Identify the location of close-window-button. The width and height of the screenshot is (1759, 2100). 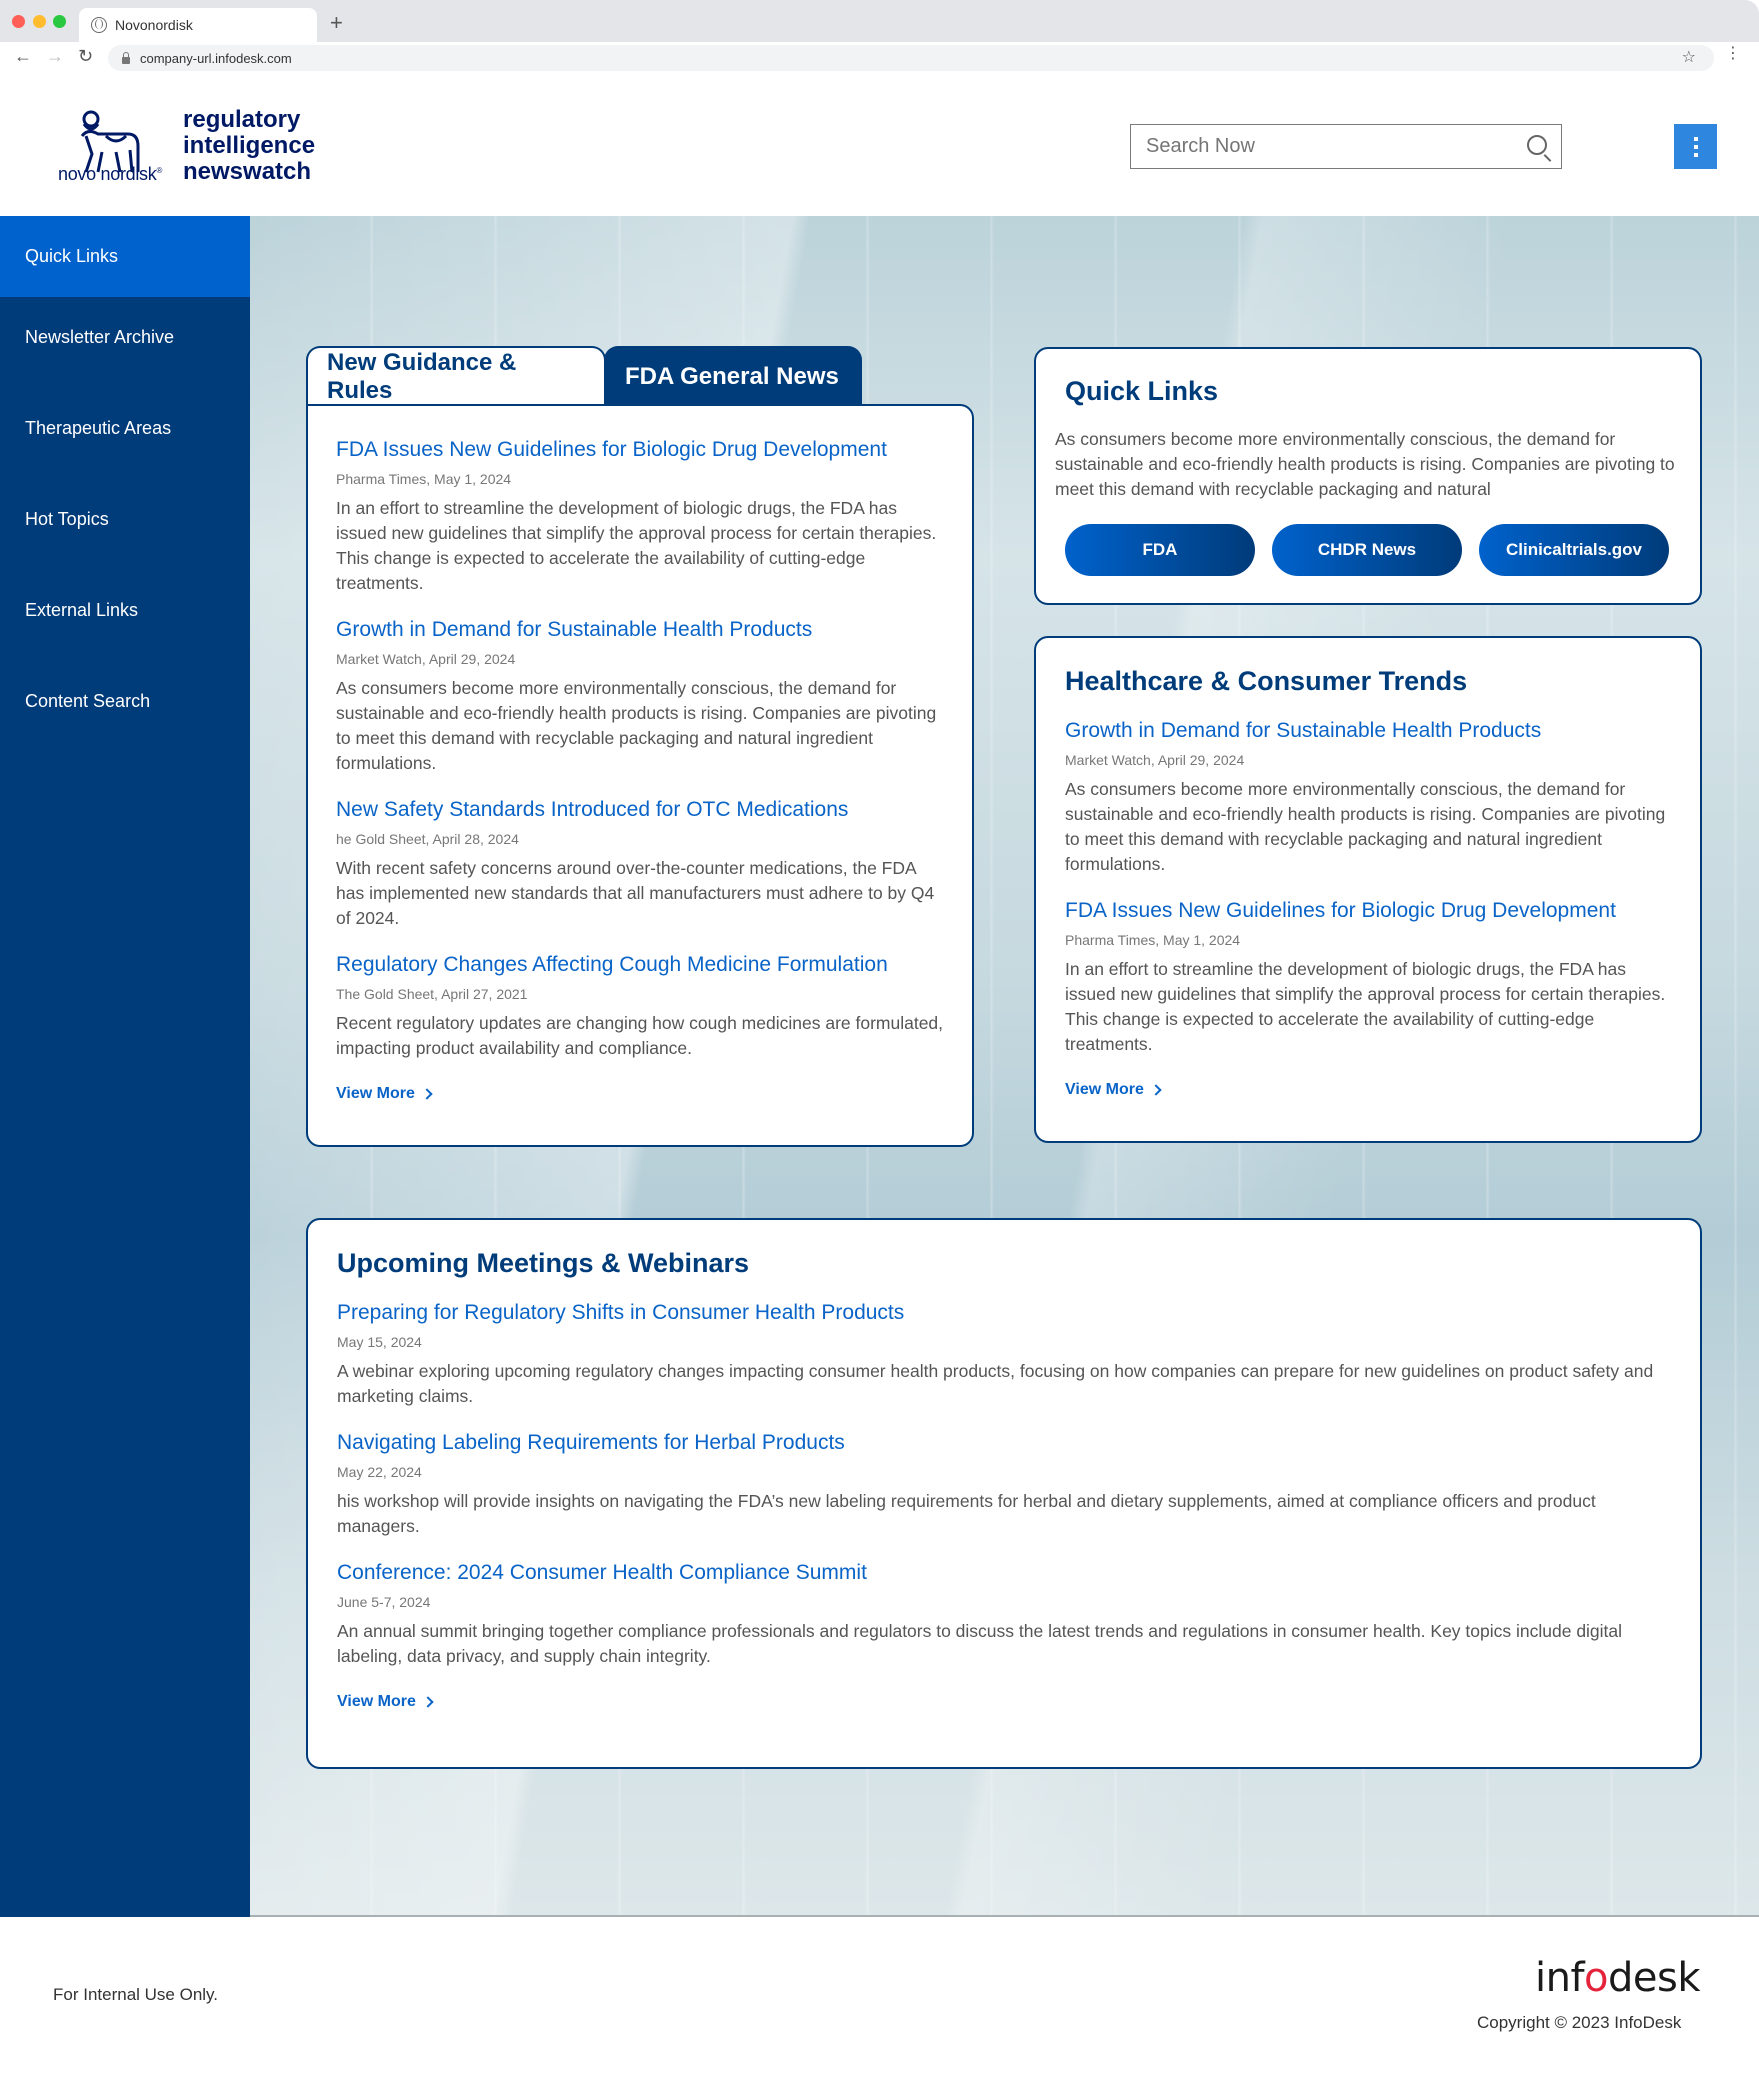
(18, 21).